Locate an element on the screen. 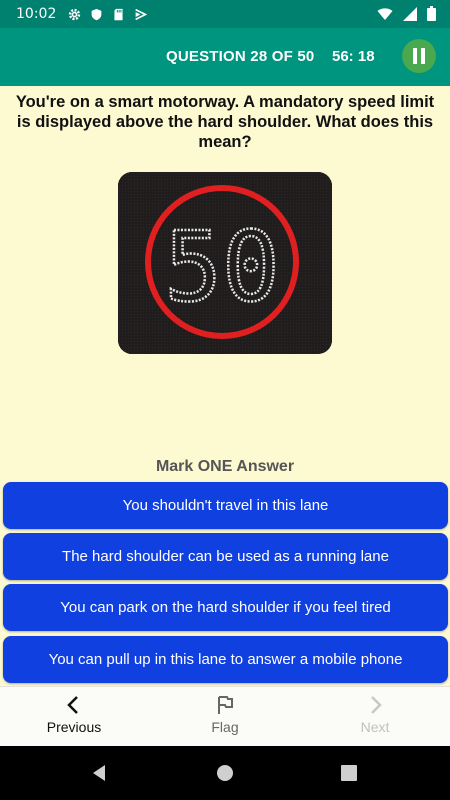  cast-icon is located at coordinates (141, 14).